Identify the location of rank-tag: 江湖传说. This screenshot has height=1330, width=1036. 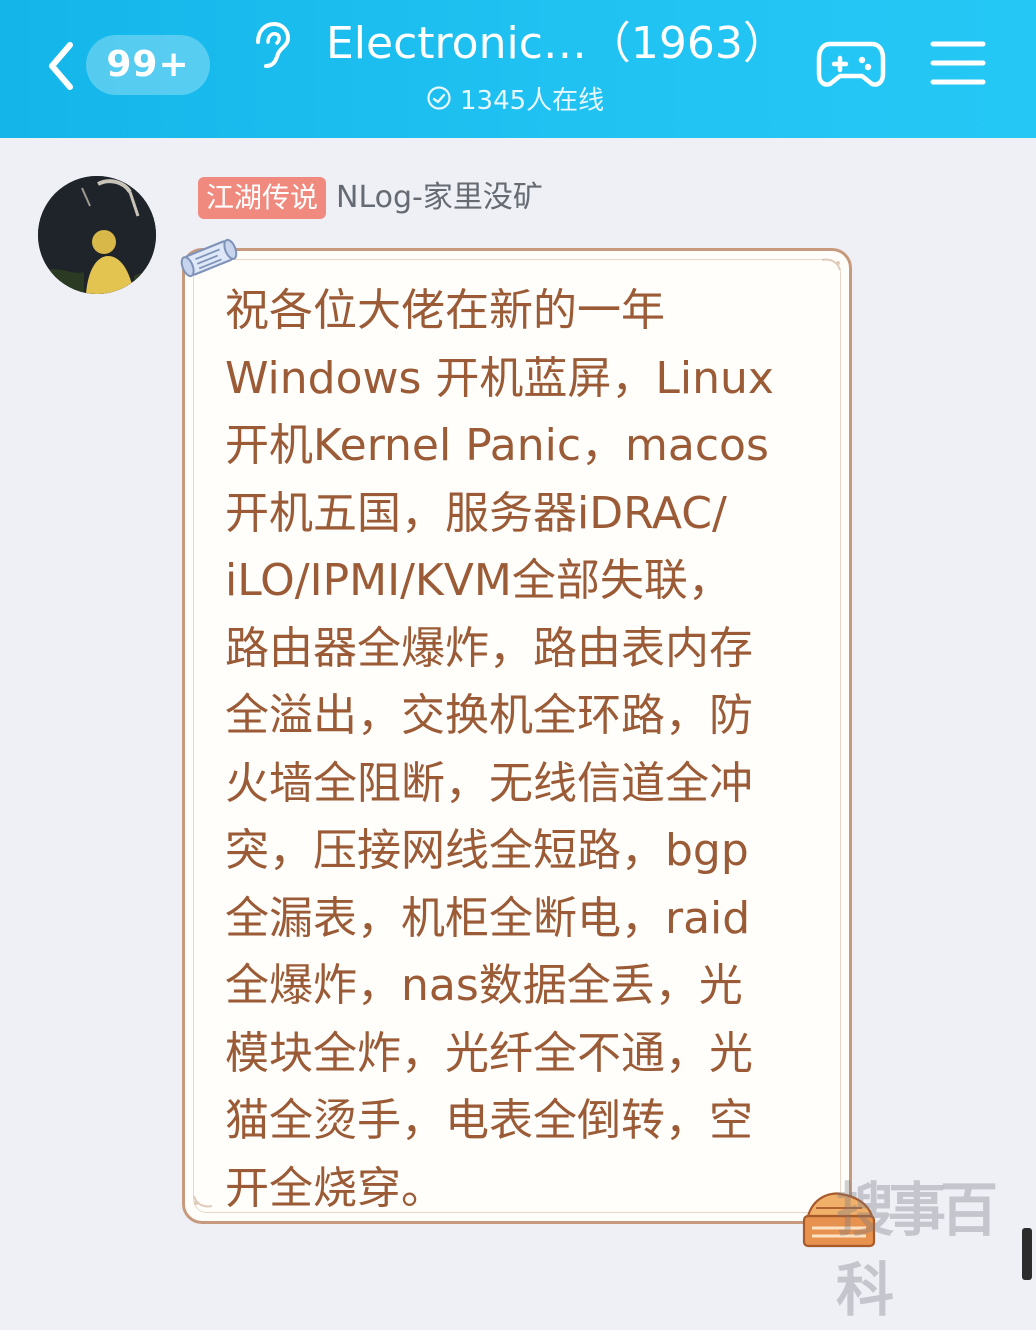
(262, 198).